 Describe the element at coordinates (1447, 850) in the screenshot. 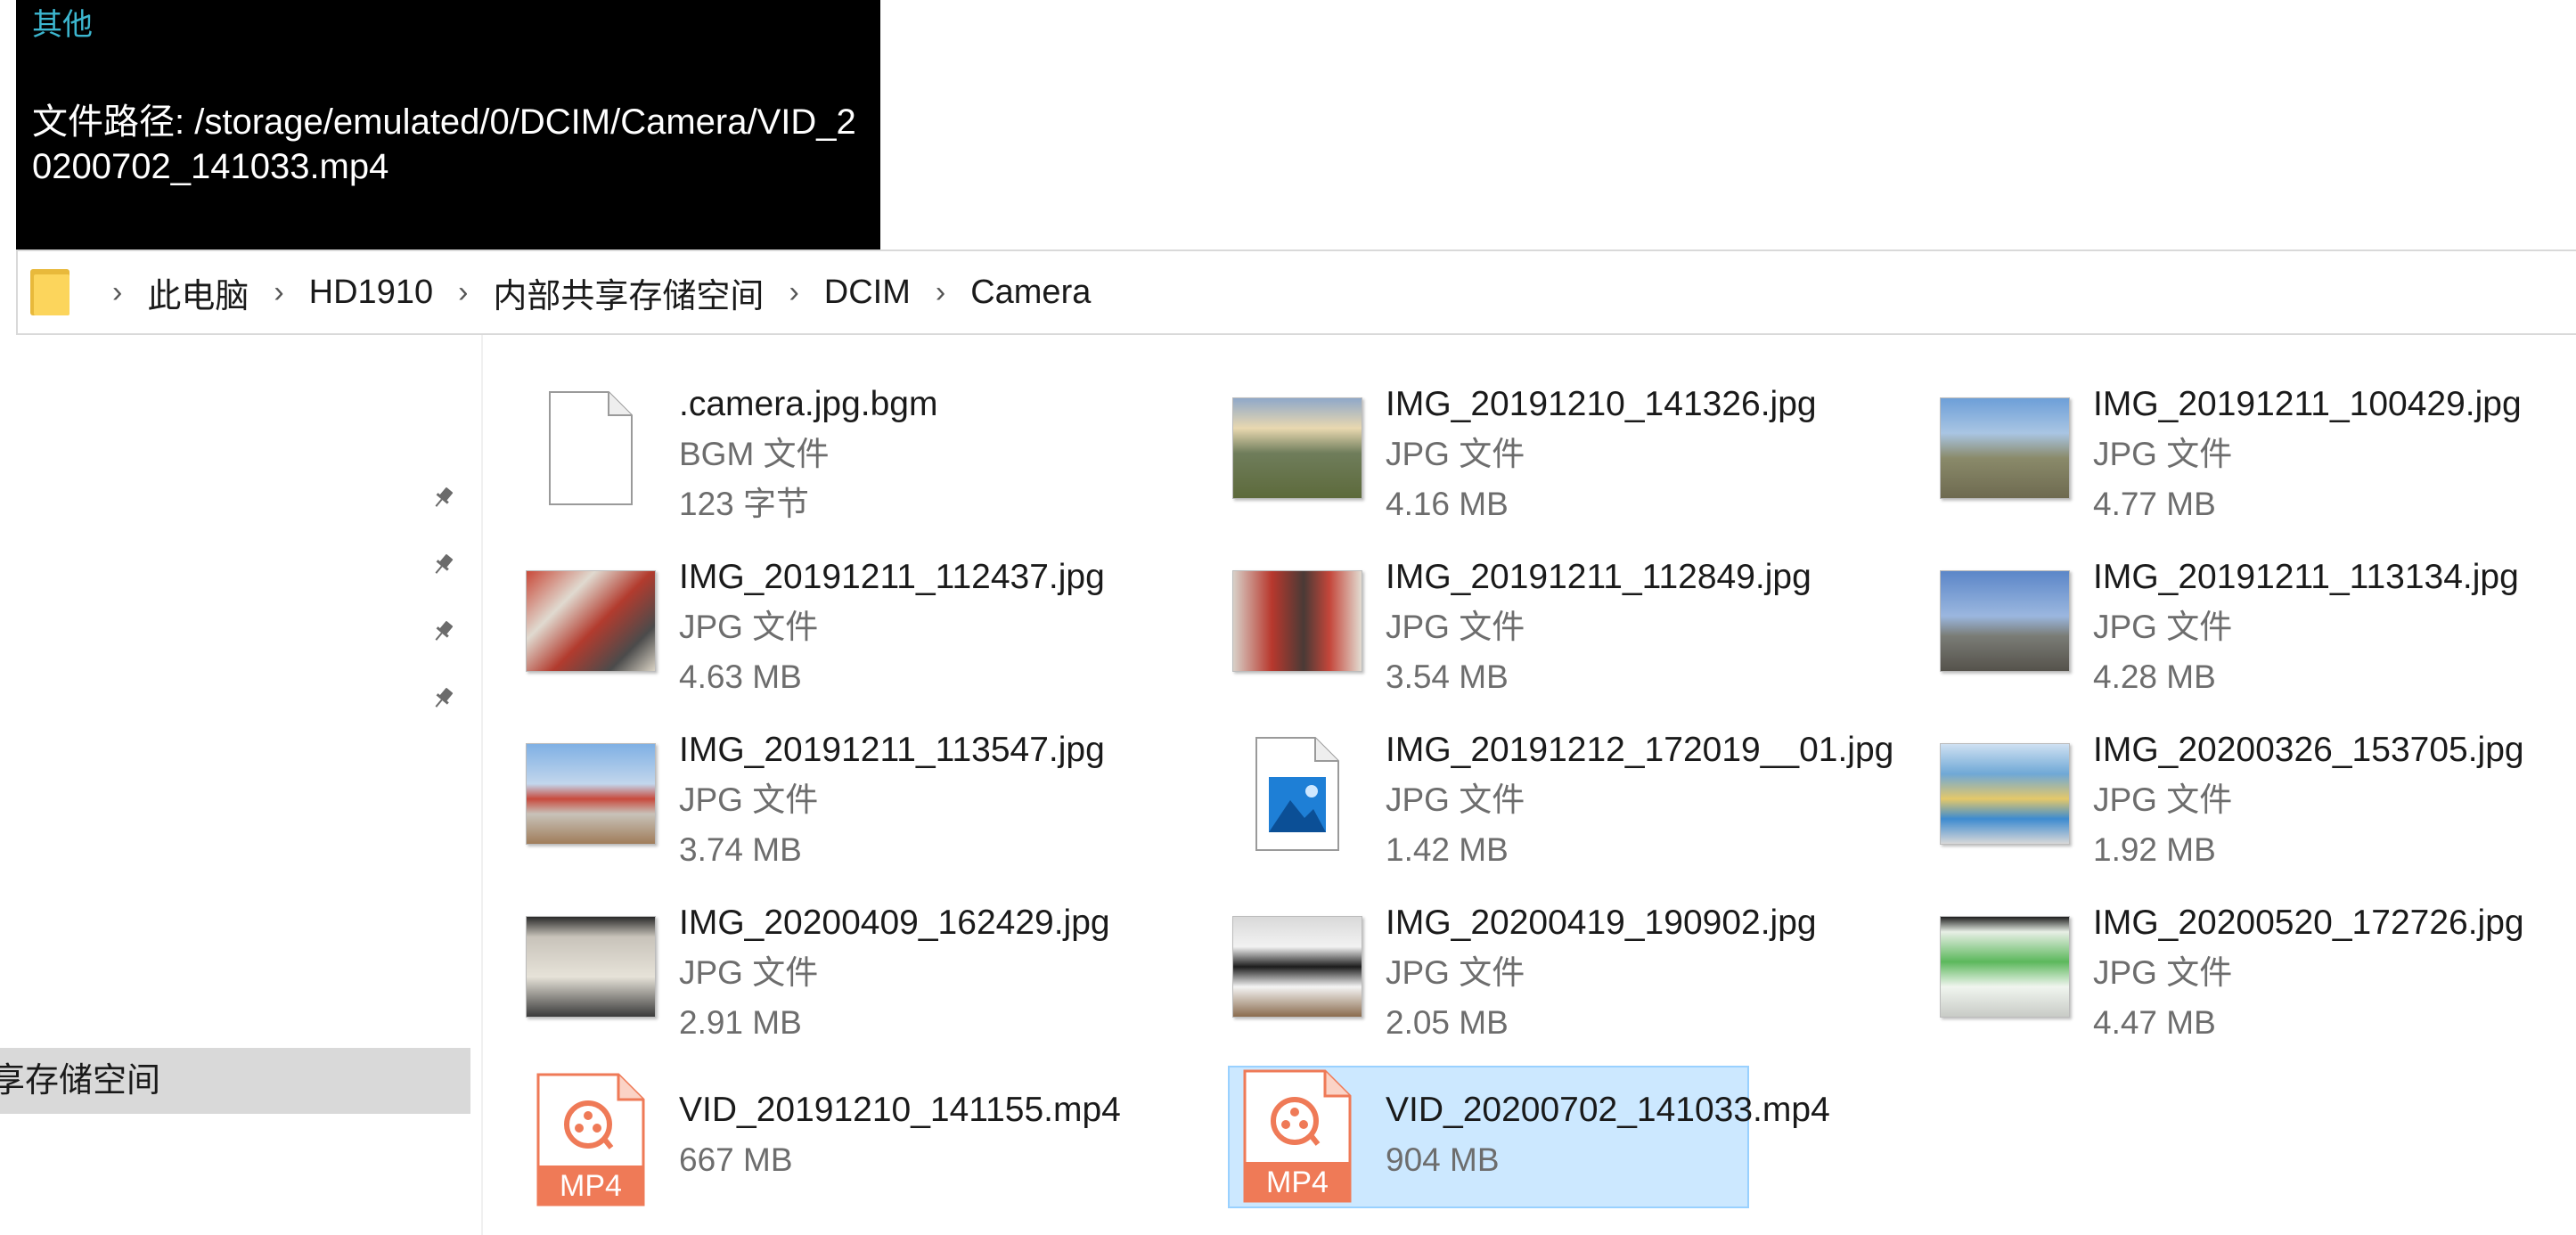

I see `file-size: 1.42 MB` at that location.